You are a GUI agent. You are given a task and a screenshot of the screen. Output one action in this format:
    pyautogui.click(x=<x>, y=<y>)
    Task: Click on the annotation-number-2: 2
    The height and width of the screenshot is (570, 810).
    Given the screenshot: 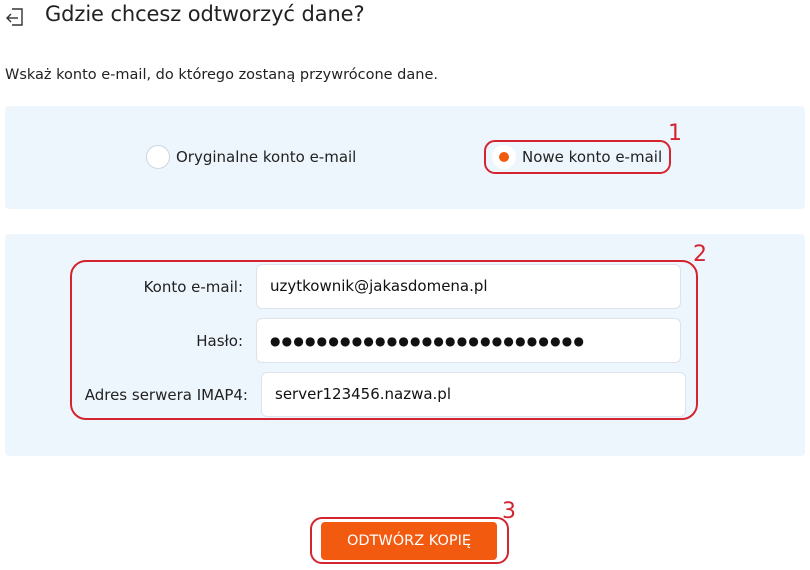 What is the action you would take?
    pyautogui.click(x=700, y=254)
    